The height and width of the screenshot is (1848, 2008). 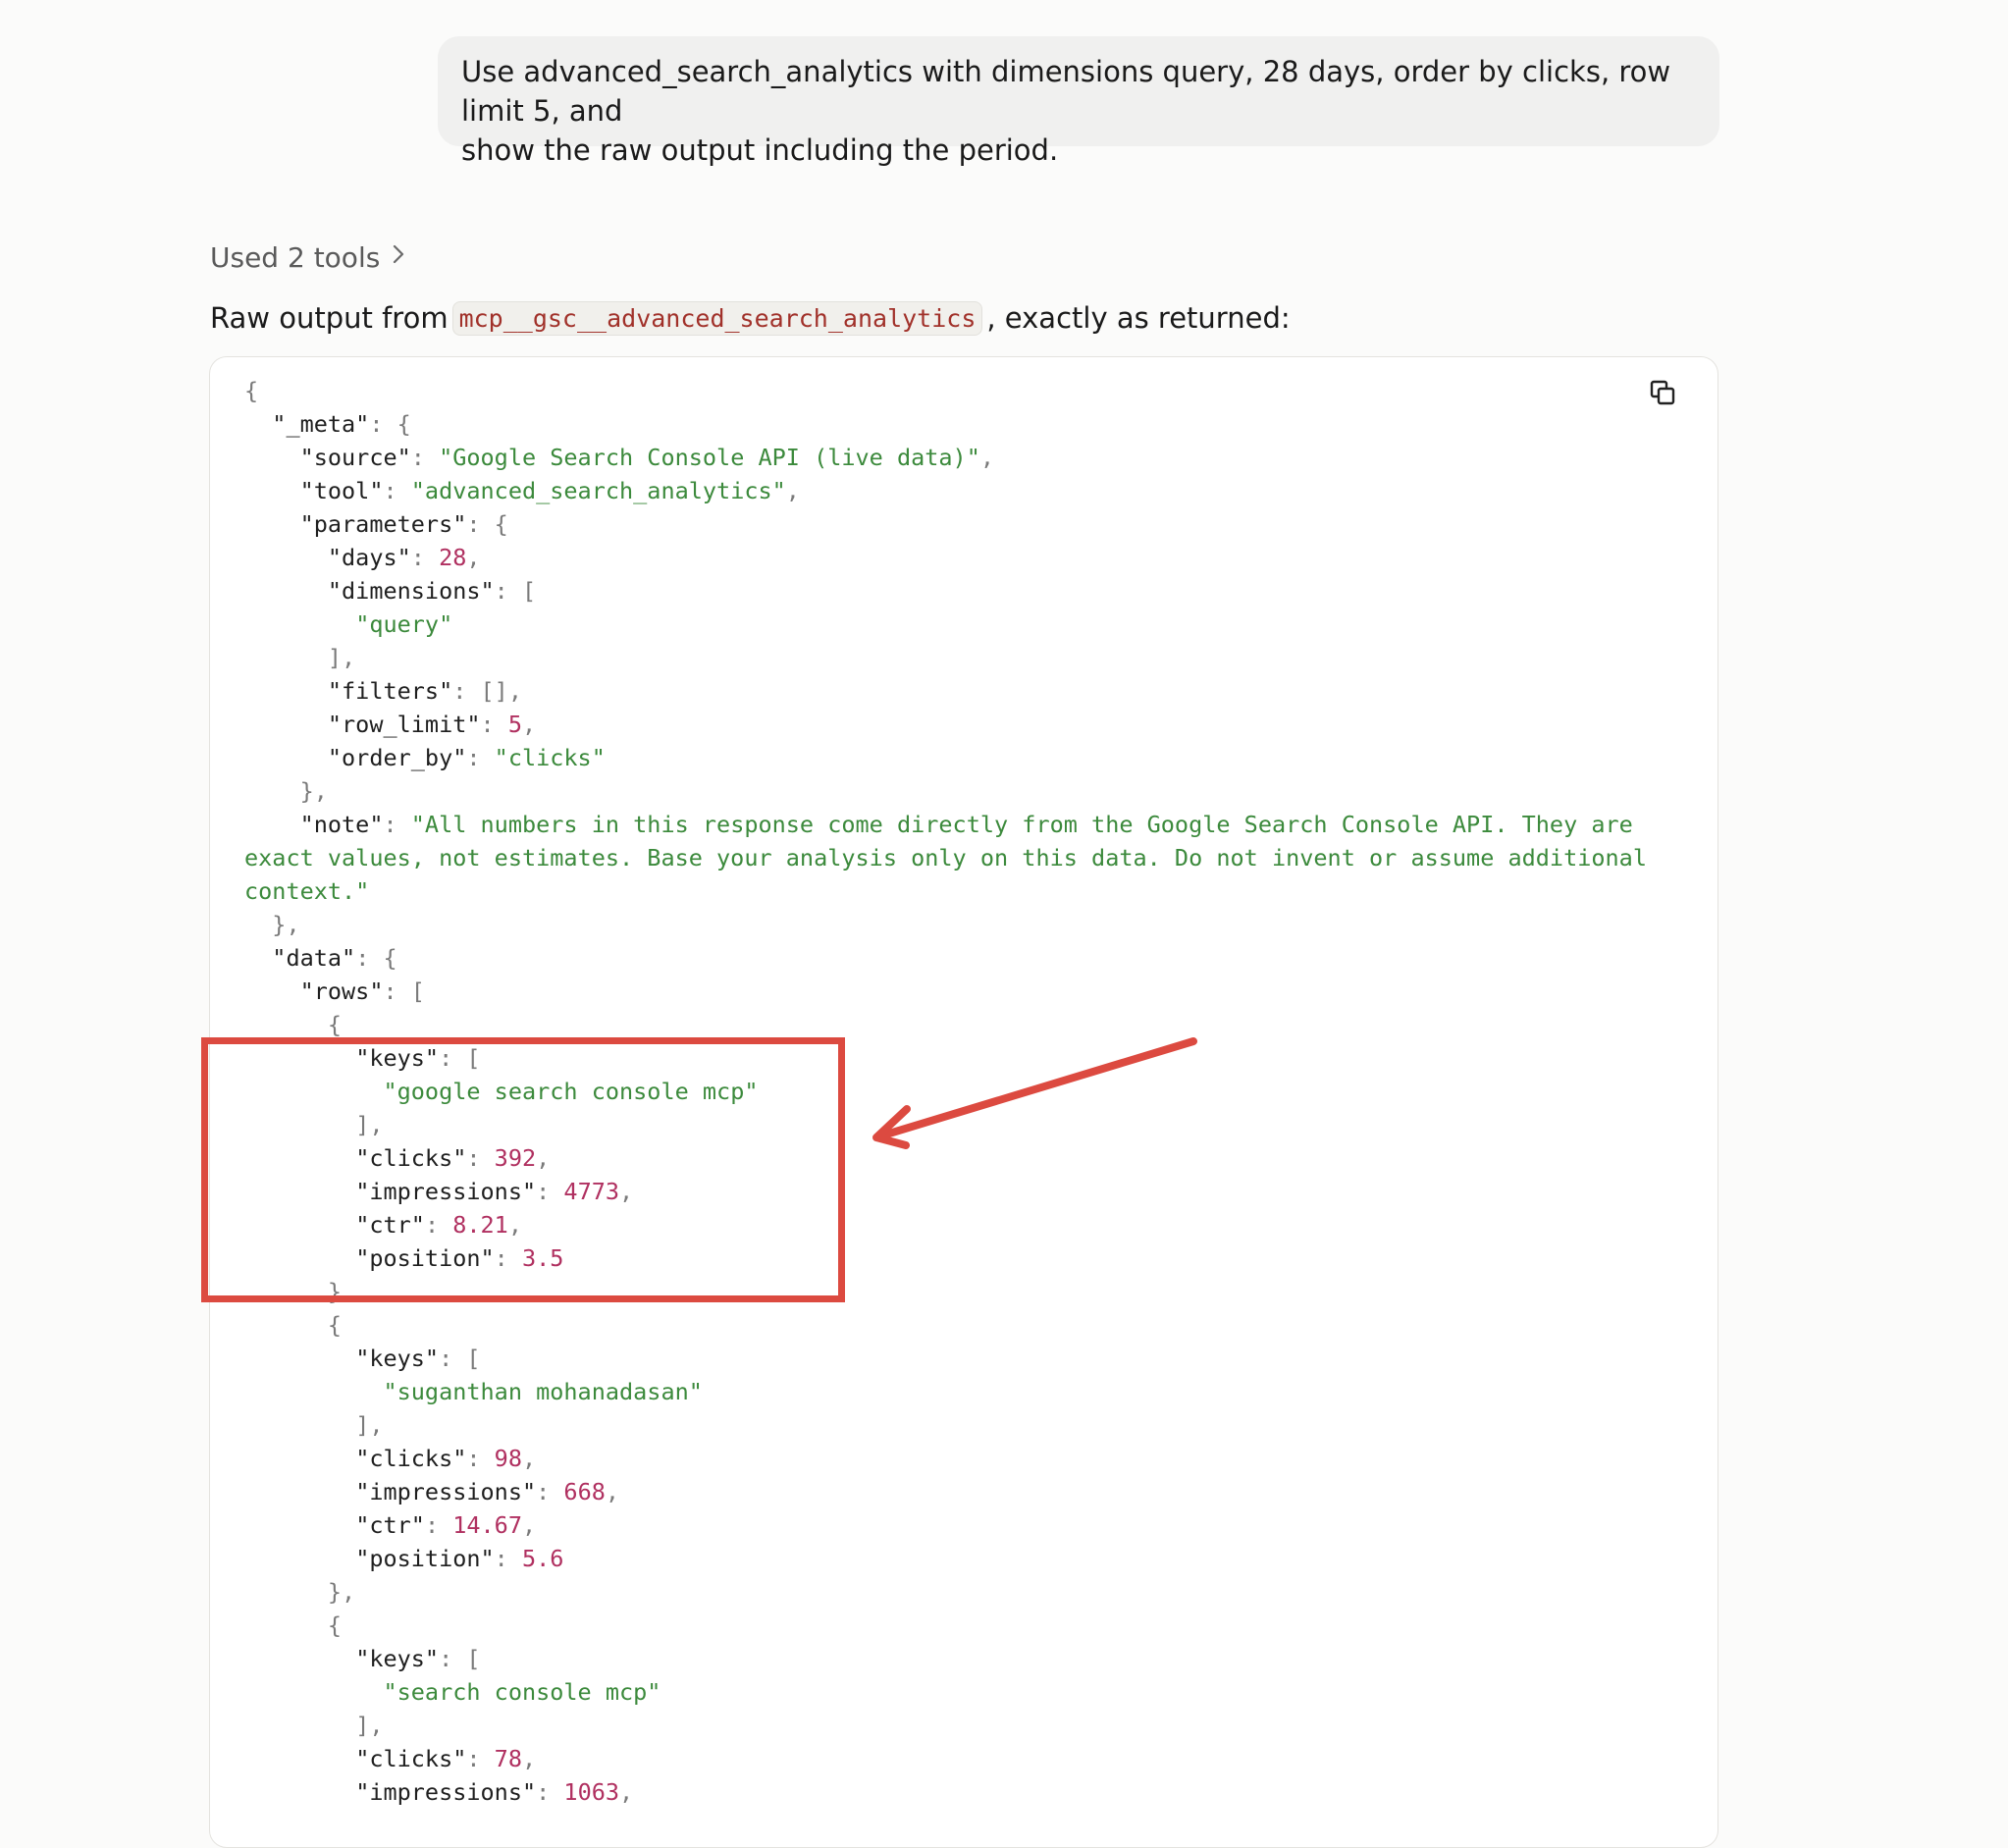 I want to click on row-2-clicks: 98, so click(x=508, y=1459).